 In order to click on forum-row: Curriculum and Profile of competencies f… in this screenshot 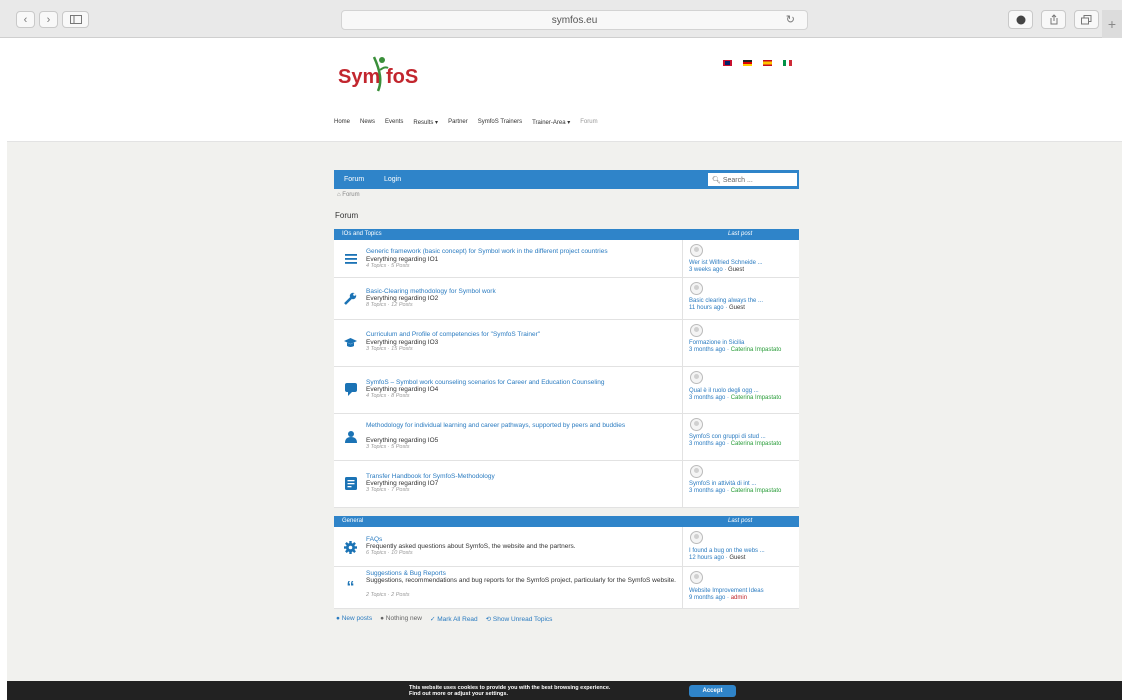, I will do `click(566, 343)`.